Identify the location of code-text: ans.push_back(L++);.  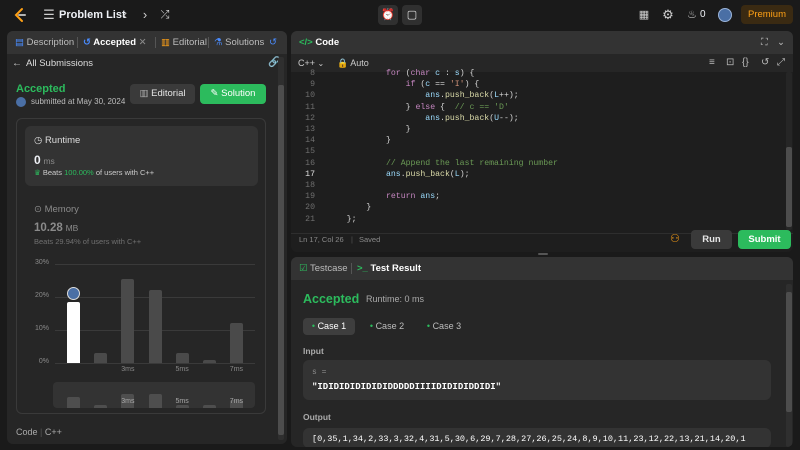
(472, 96).